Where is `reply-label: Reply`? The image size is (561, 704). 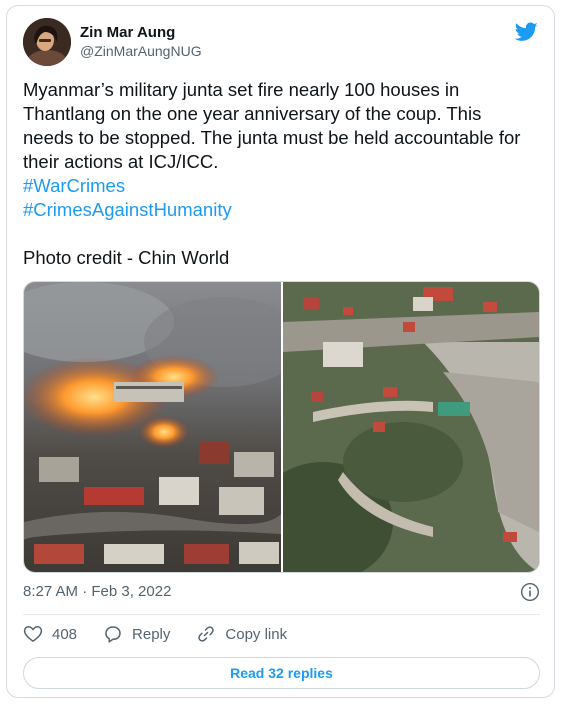
reply-label: Reply is located at coordinates (151, 634).